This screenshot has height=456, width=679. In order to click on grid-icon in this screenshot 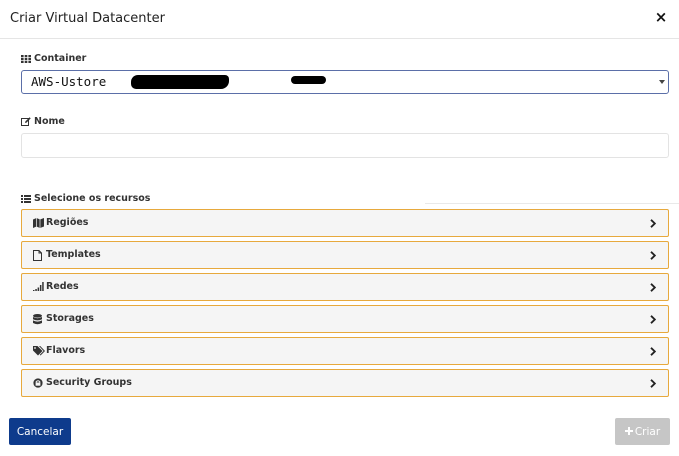, I will do `click(26, 58)`.